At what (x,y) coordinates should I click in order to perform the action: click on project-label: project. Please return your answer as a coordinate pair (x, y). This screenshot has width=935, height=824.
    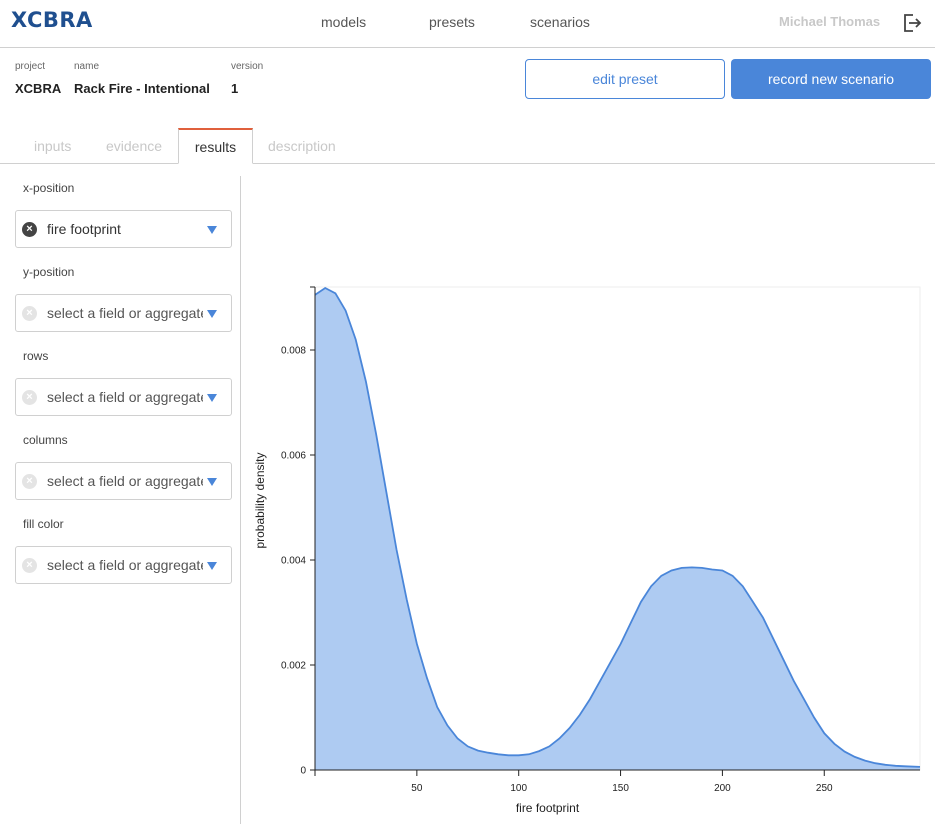
    Looking at the image, I should click on (30, 66).